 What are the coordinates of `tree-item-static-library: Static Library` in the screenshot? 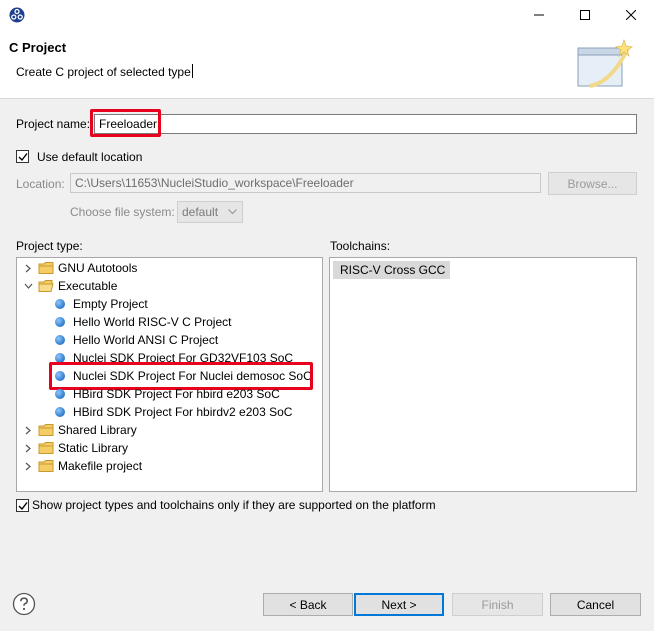 It's located at (75, 448).